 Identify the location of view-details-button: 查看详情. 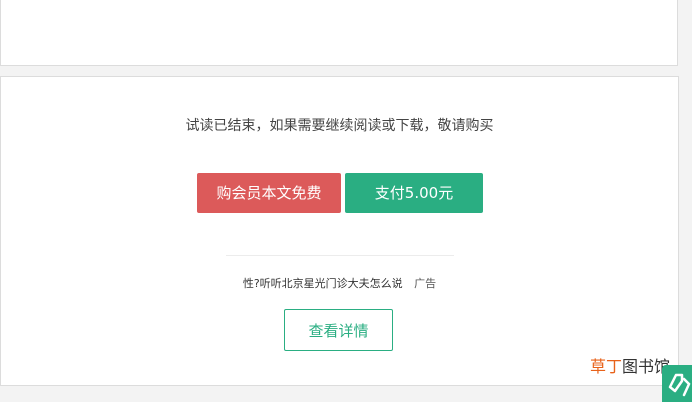
(338, 330).